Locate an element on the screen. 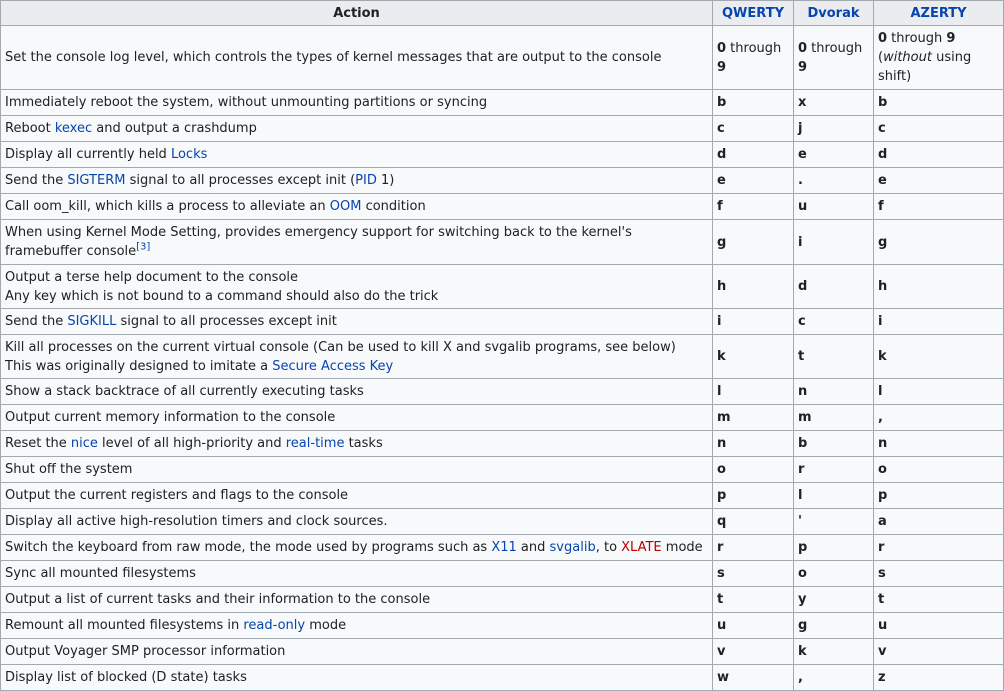 This screenshot has width=1004, height=691. azerty-key-cell: s is located at coordinates (938, 573).